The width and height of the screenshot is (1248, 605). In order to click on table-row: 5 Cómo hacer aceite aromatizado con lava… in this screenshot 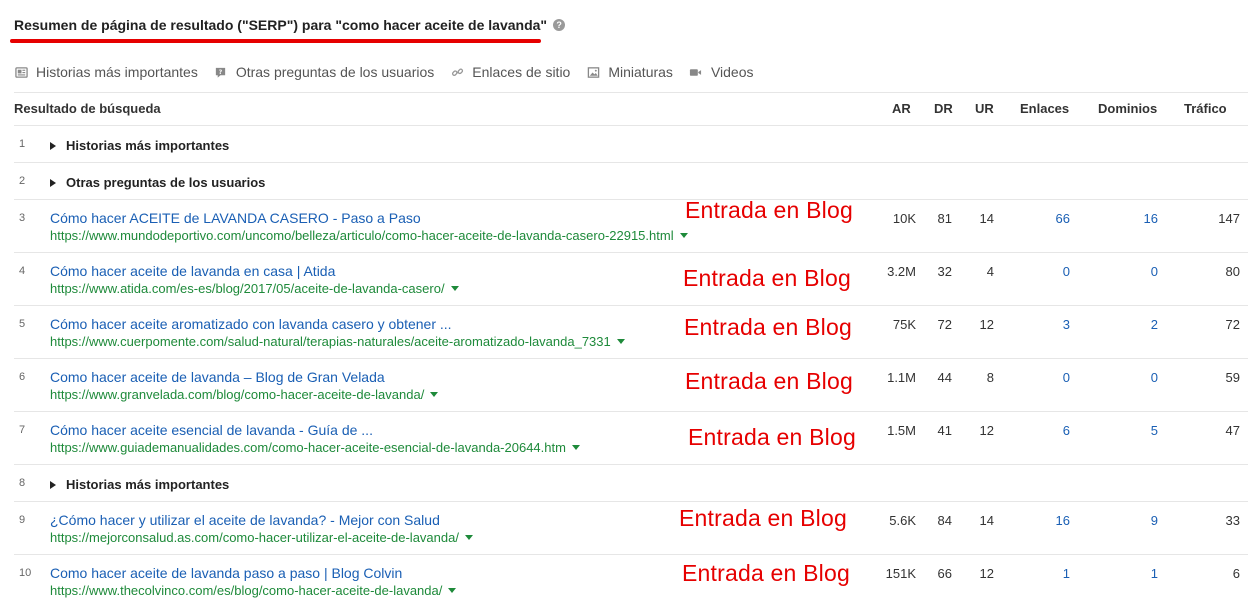, I will do `click(631, 332)`.